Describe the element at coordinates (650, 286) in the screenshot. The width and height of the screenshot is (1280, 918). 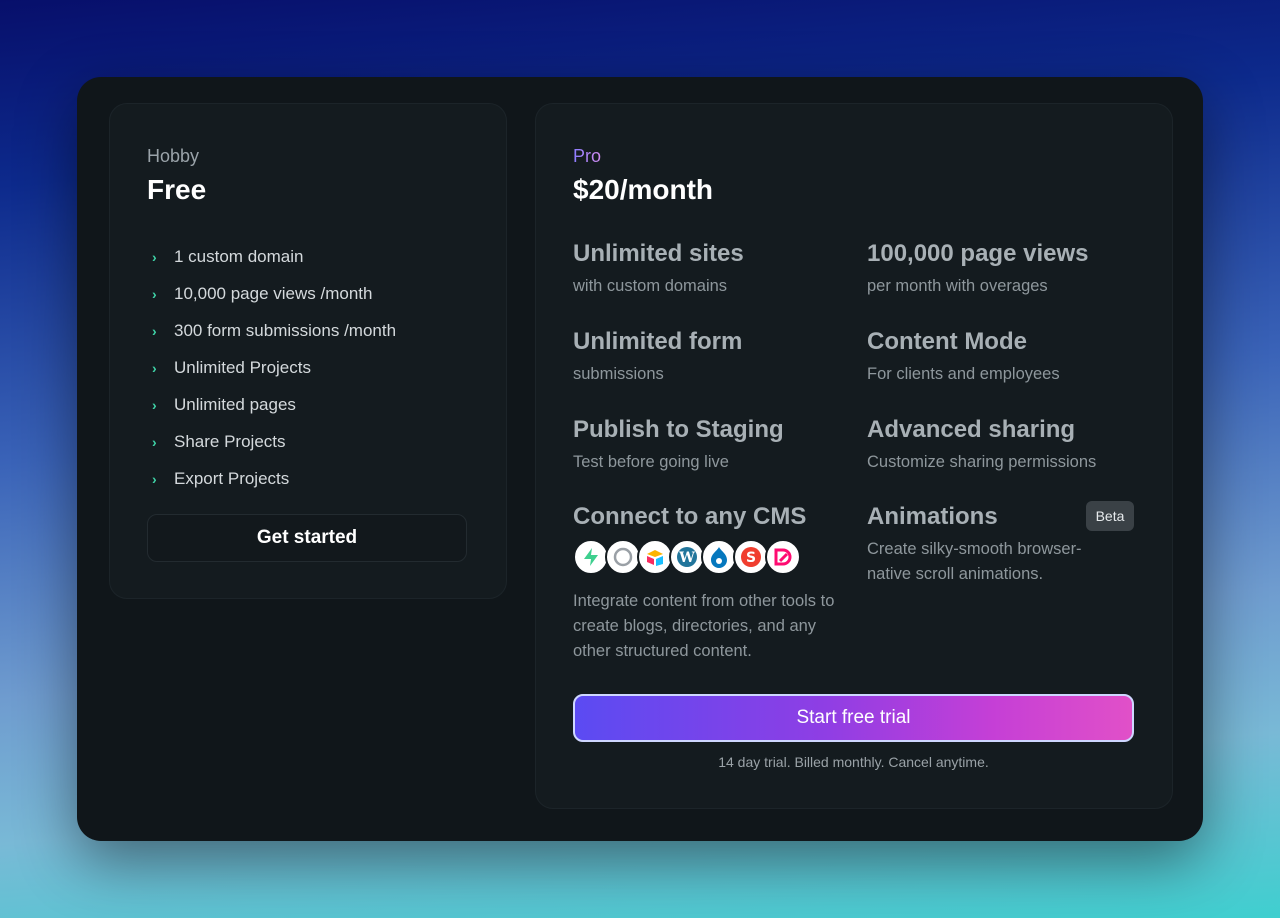
I see `feature-subtitle: with custom domains` at that location.